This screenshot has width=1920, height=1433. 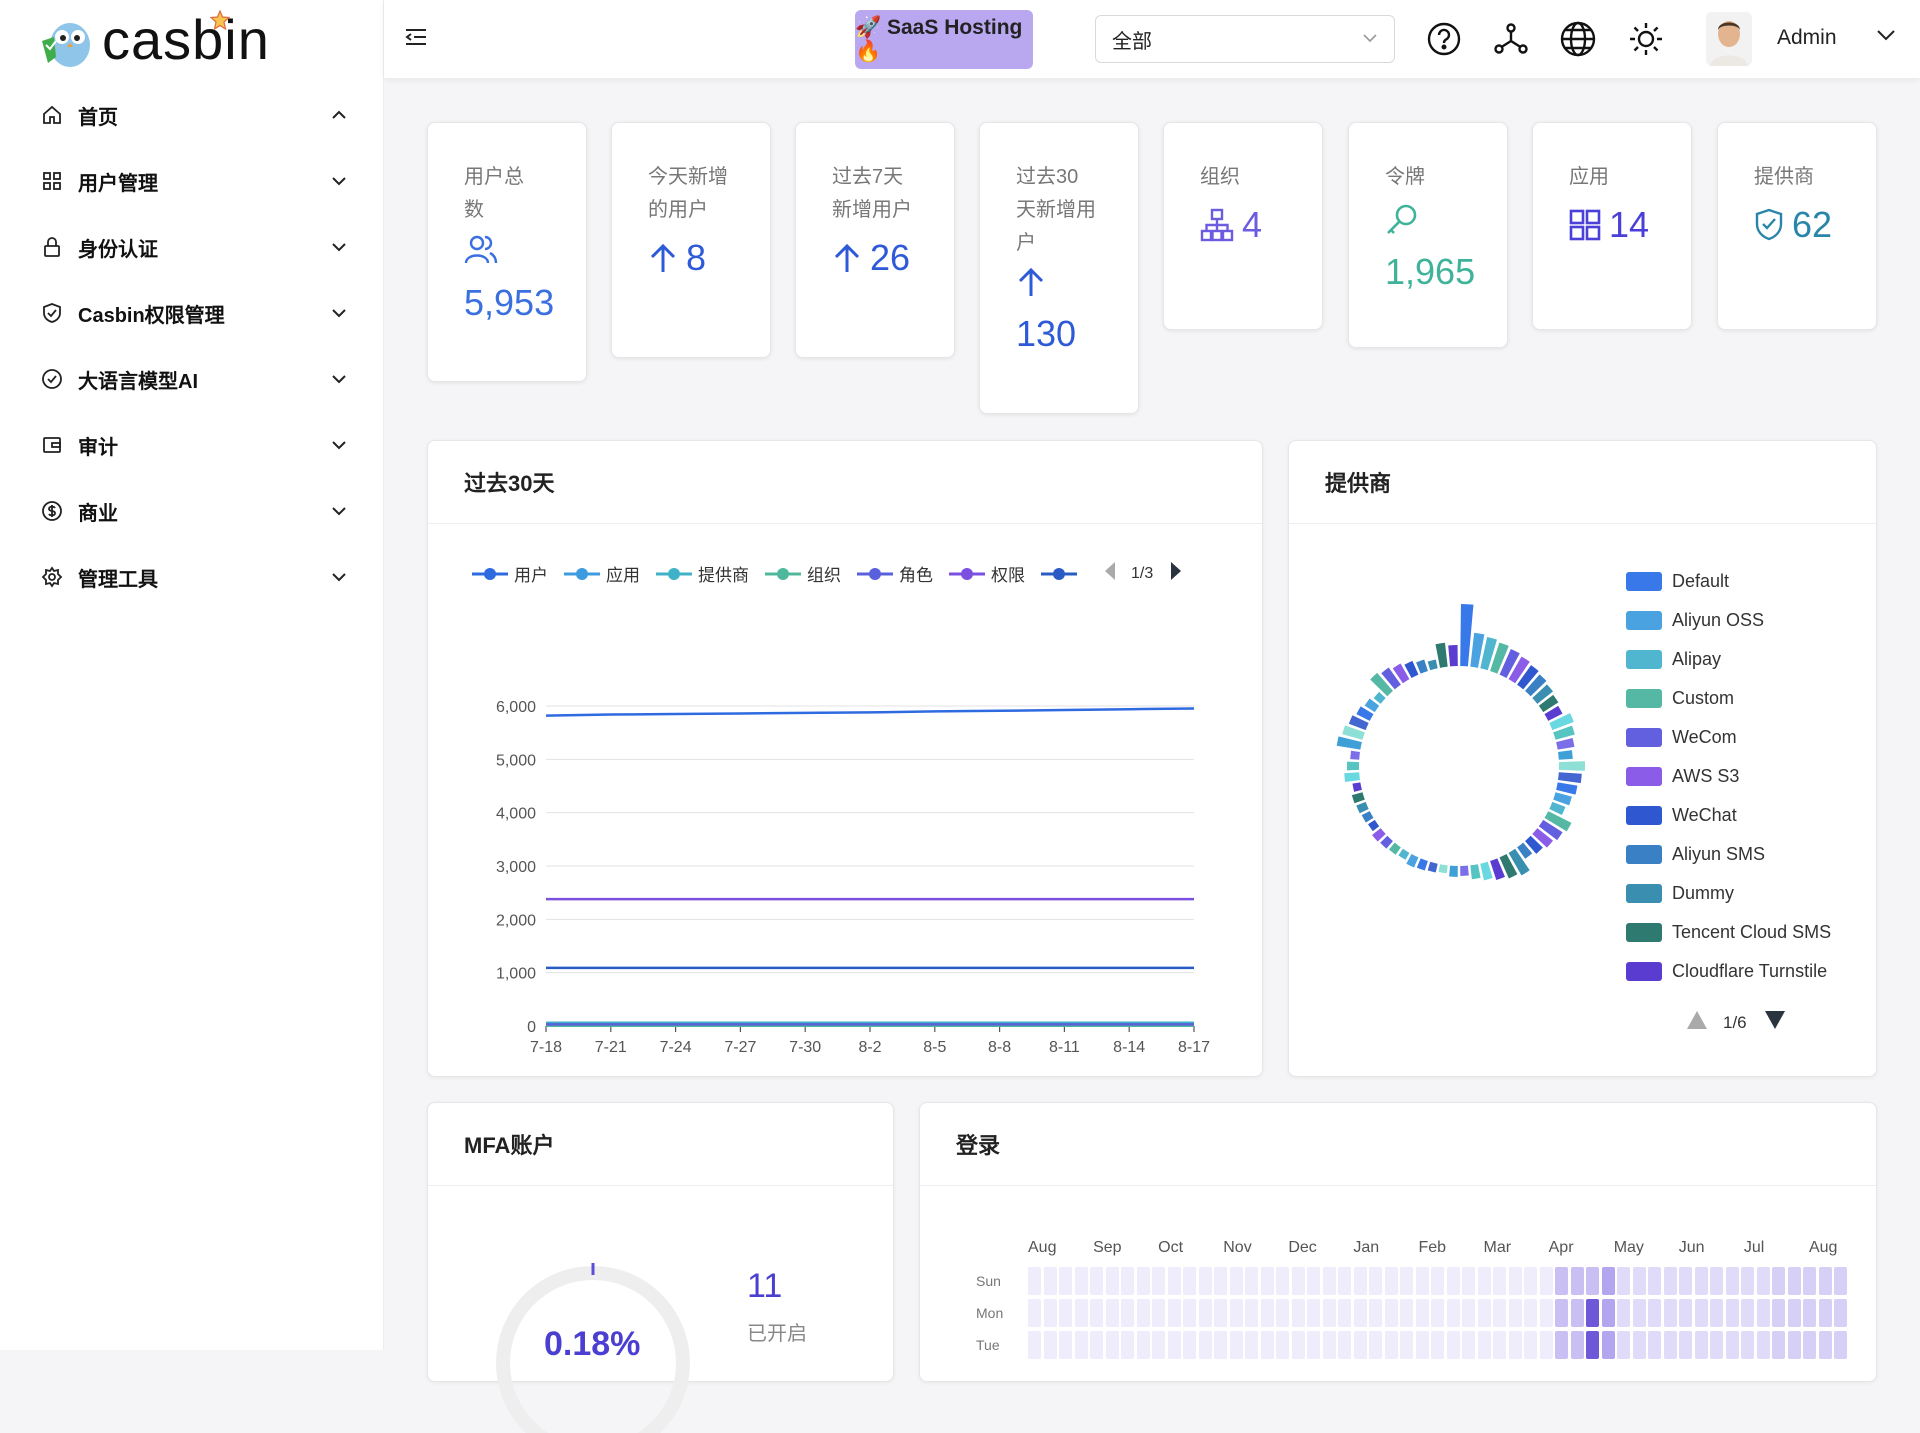 I want to click on legend-item-roles: 角色, so click(x=895, y=573).